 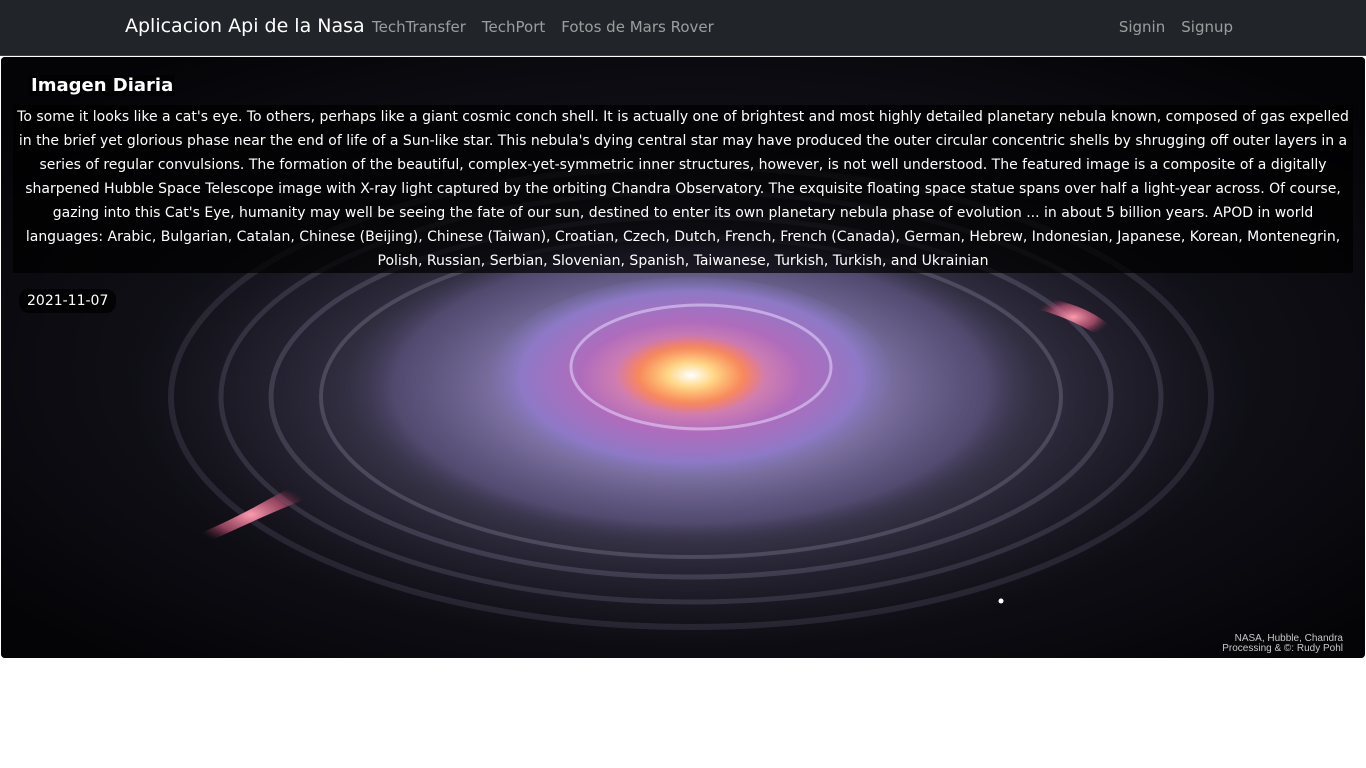 What do you see at coordinates (68, 301) in the screenshot?
I see `apod-date: 2021-11-07` at bounding box center [68, 301].